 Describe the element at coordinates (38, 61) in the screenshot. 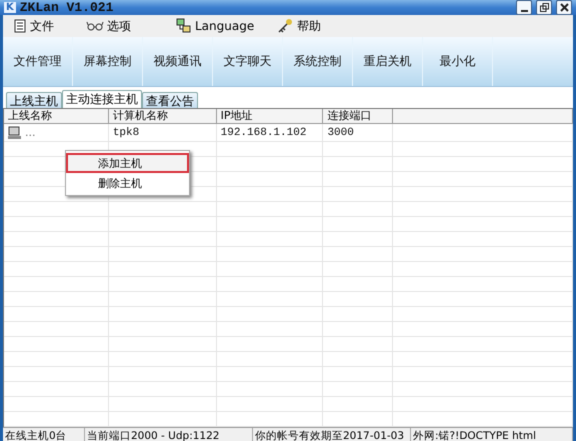

I see `toolbar-button: 文件管理` at that location.